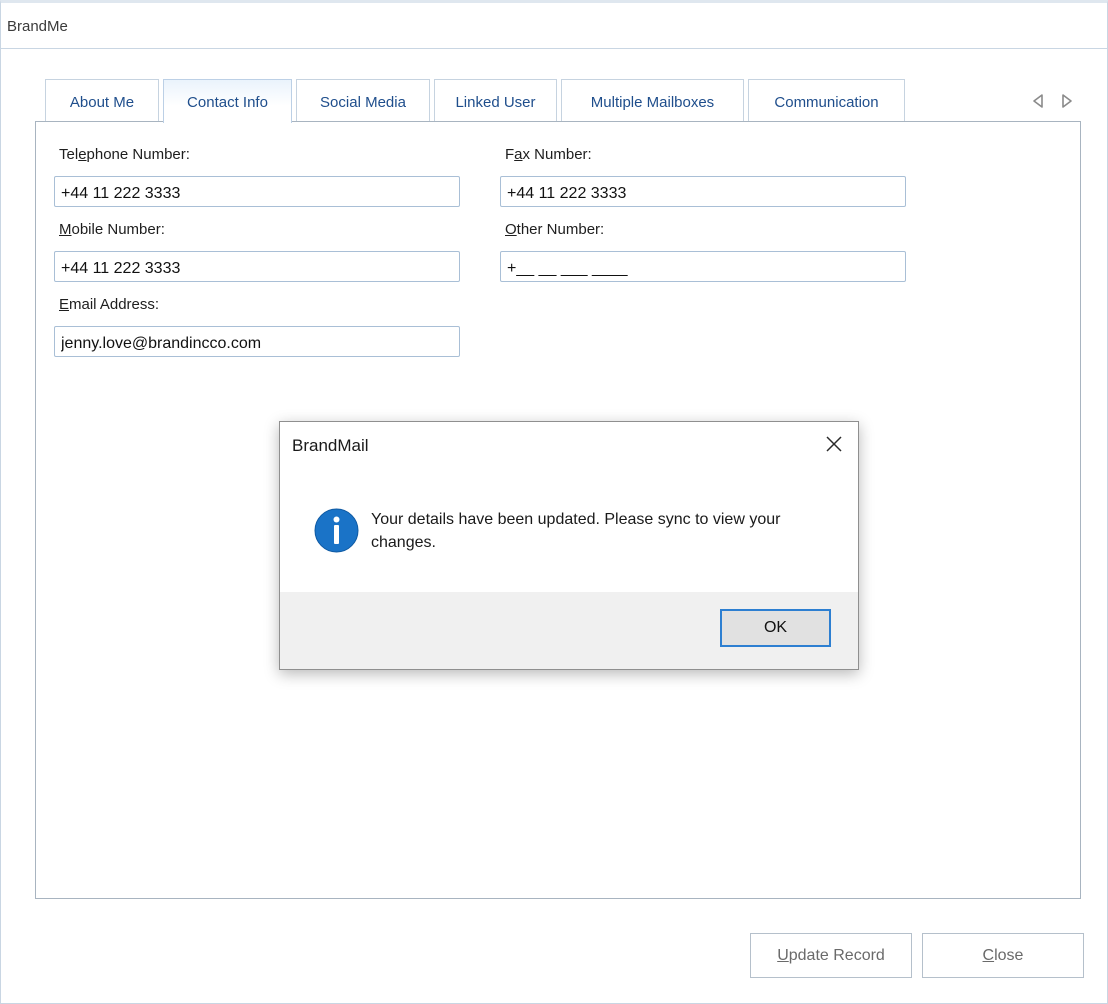 The height and width of the screenshot is (1004, 1108). Describe the element at coordinates (1003, 955) in the screenshot. I see `close-button: Close` at that location.